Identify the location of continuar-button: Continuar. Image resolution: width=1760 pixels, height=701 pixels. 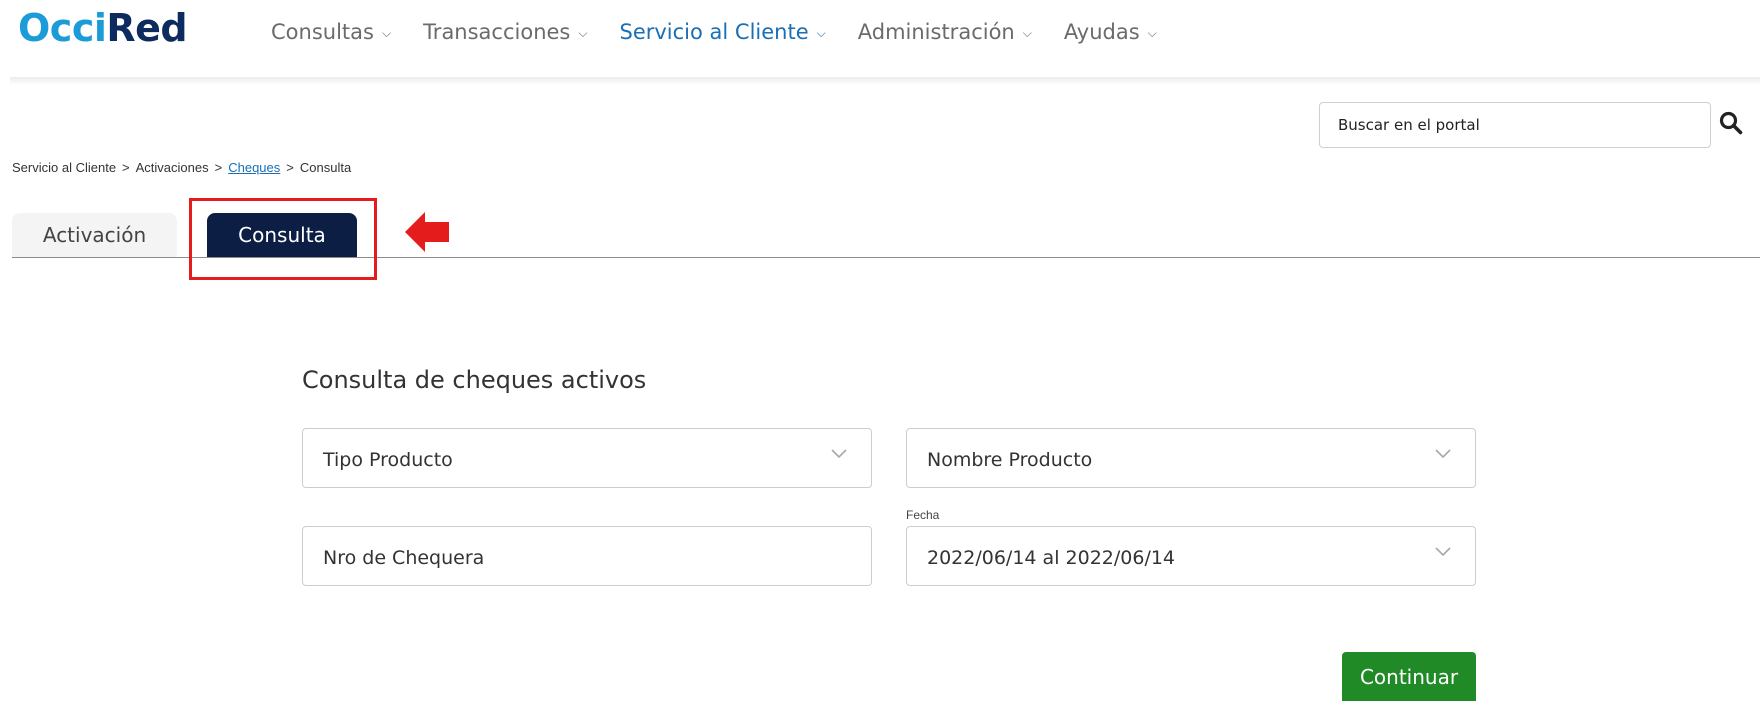
(1409, 676).